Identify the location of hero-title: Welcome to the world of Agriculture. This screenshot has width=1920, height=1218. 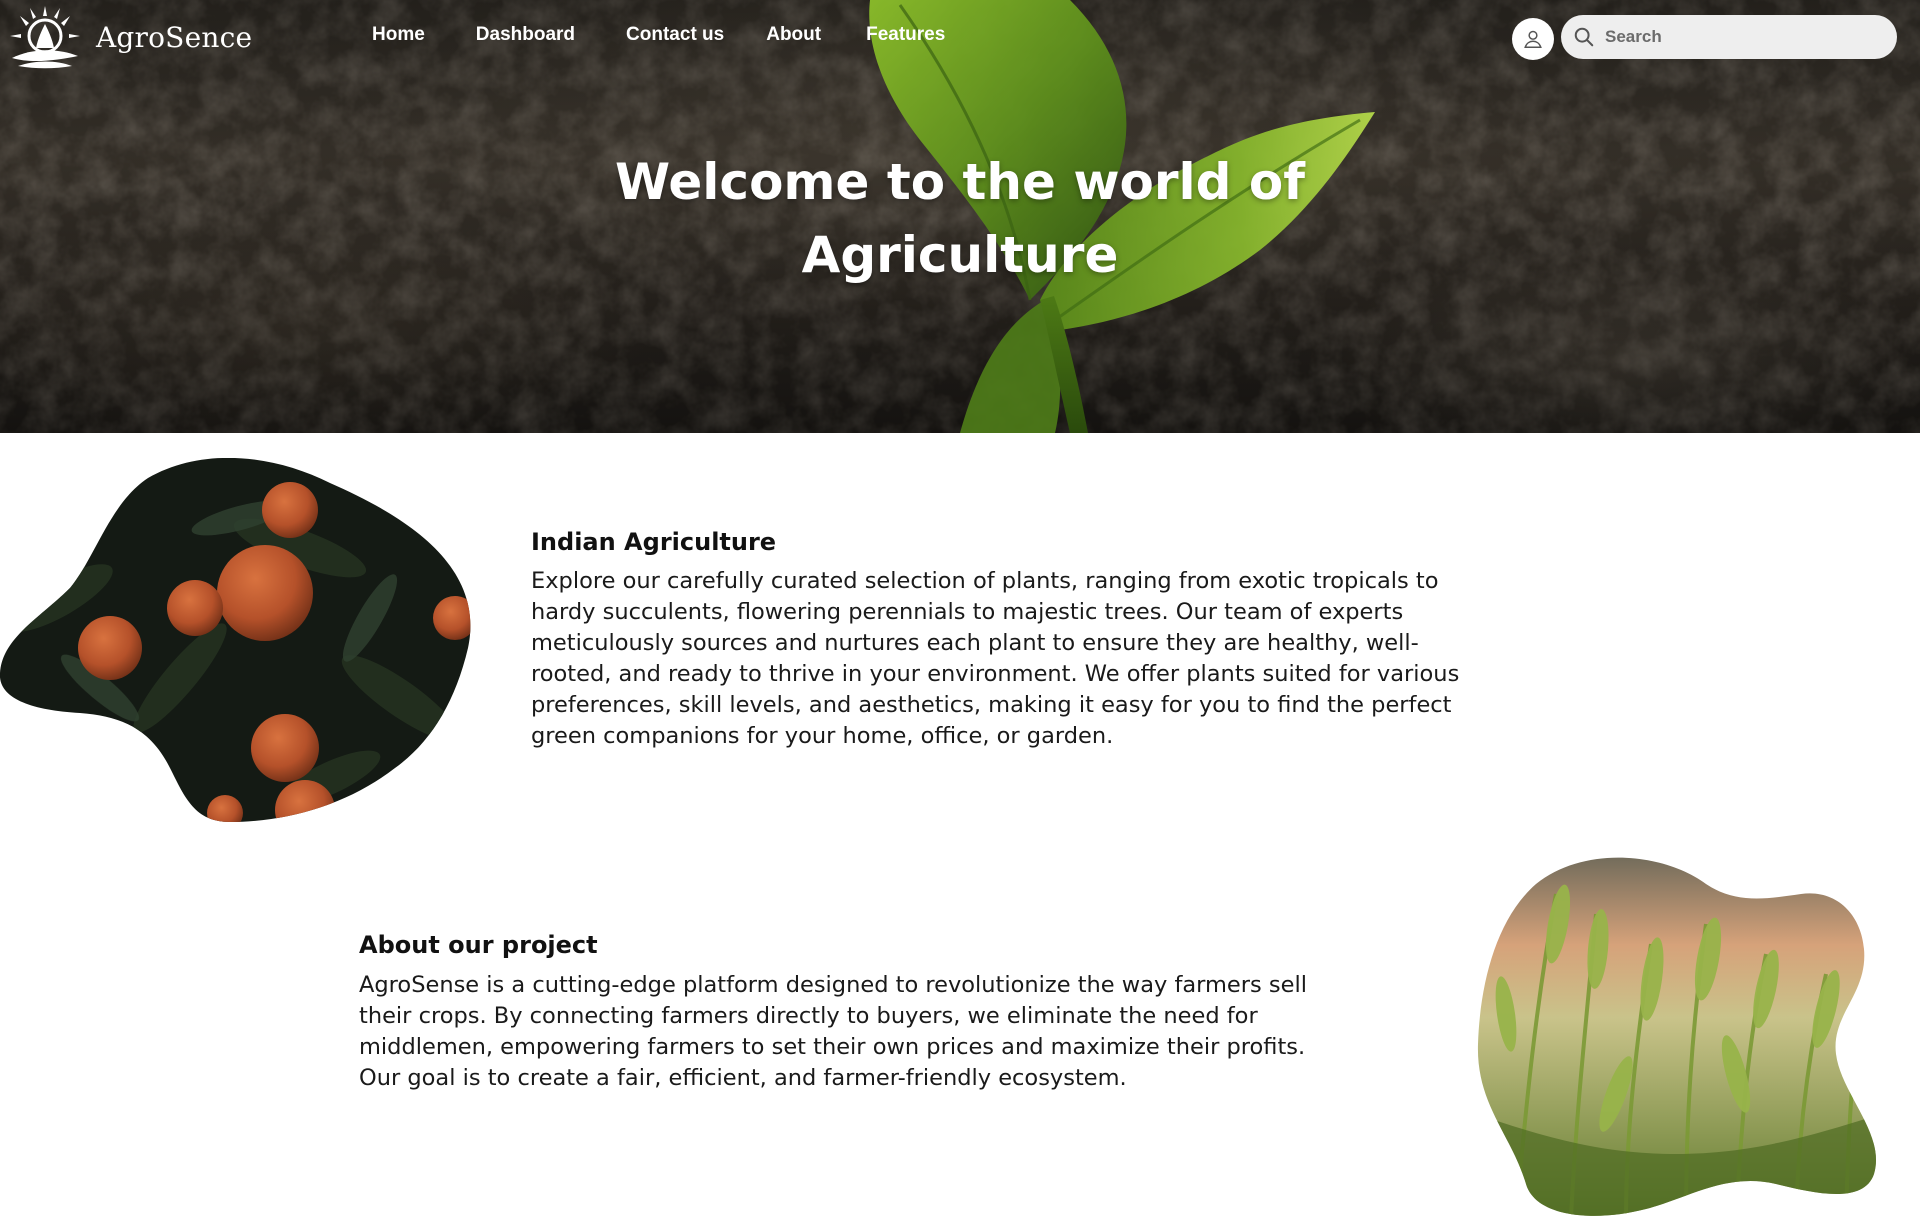
(960, 219).